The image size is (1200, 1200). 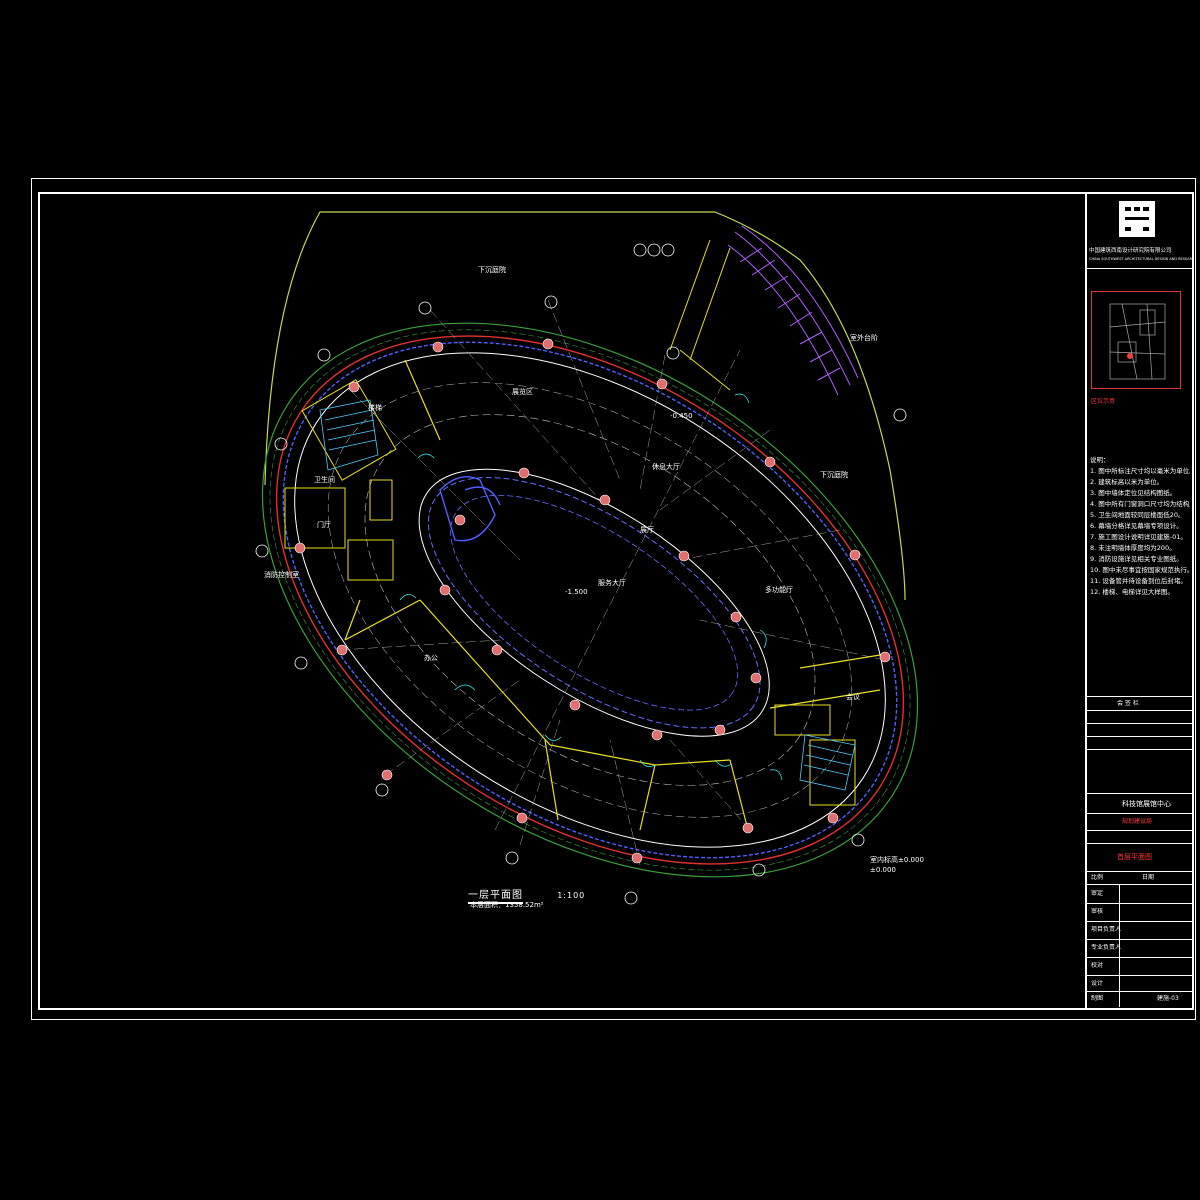 I want to click on row-draw: 制图, so click(x=1097, y=998).